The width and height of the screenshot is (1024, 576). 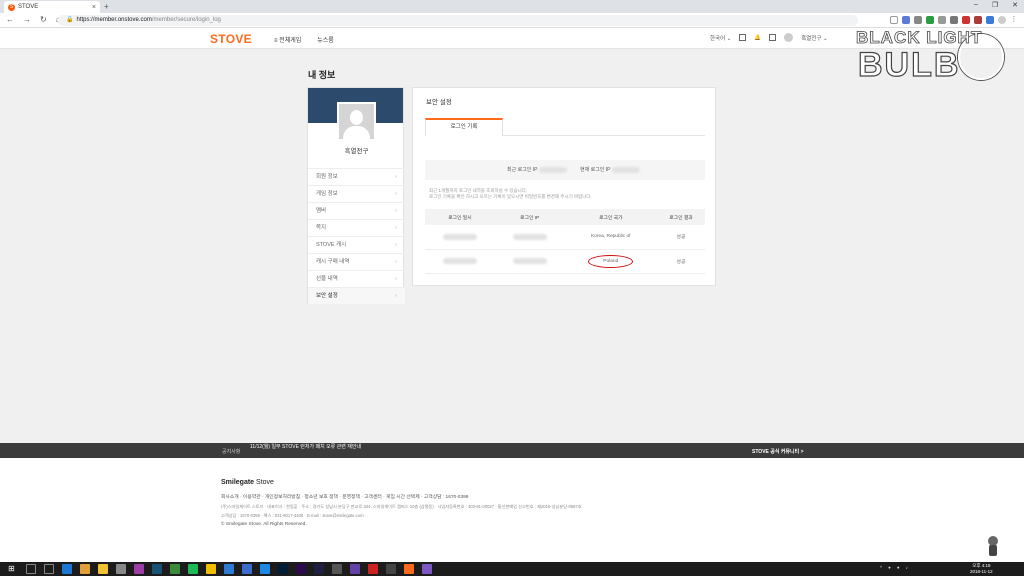 What do you see at coordinates (459, 236) in the screenshot?
I see `redacted-value` at bounding box center [459, 236].